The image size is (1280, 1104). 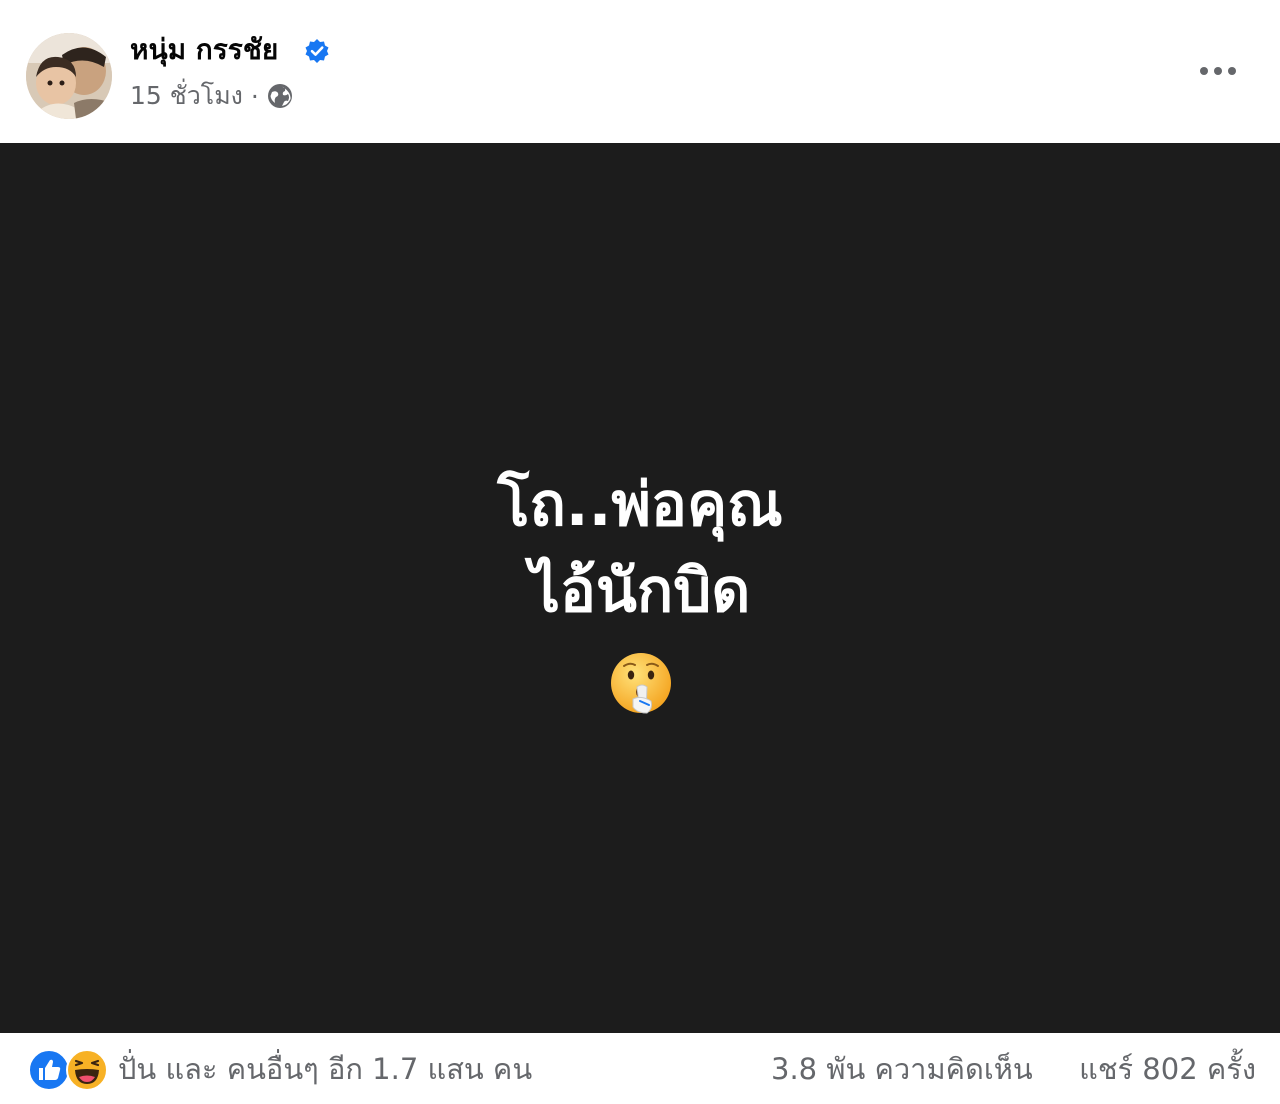 What do you see at coordinates (69, 76) in the screenshot?
I see `author-avatar` at bounding box center [69, 76].